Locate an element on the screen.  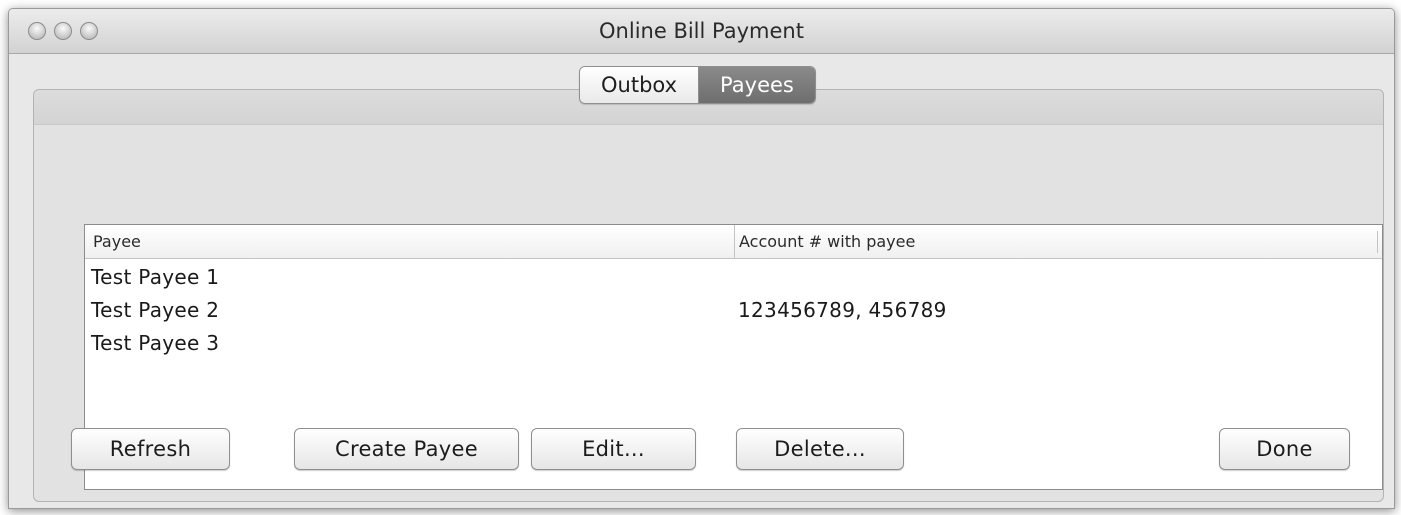
column-header-payee: Payee is located at coordinates (117, 241).